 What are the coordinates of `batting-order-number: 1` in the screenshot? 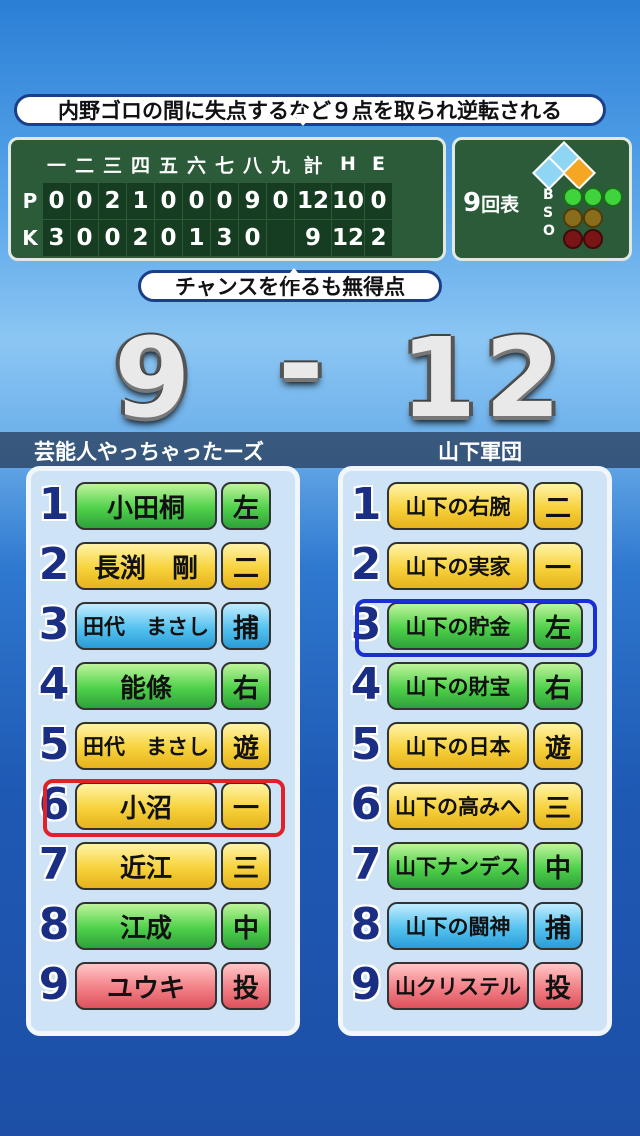 It's located at (54, 504).